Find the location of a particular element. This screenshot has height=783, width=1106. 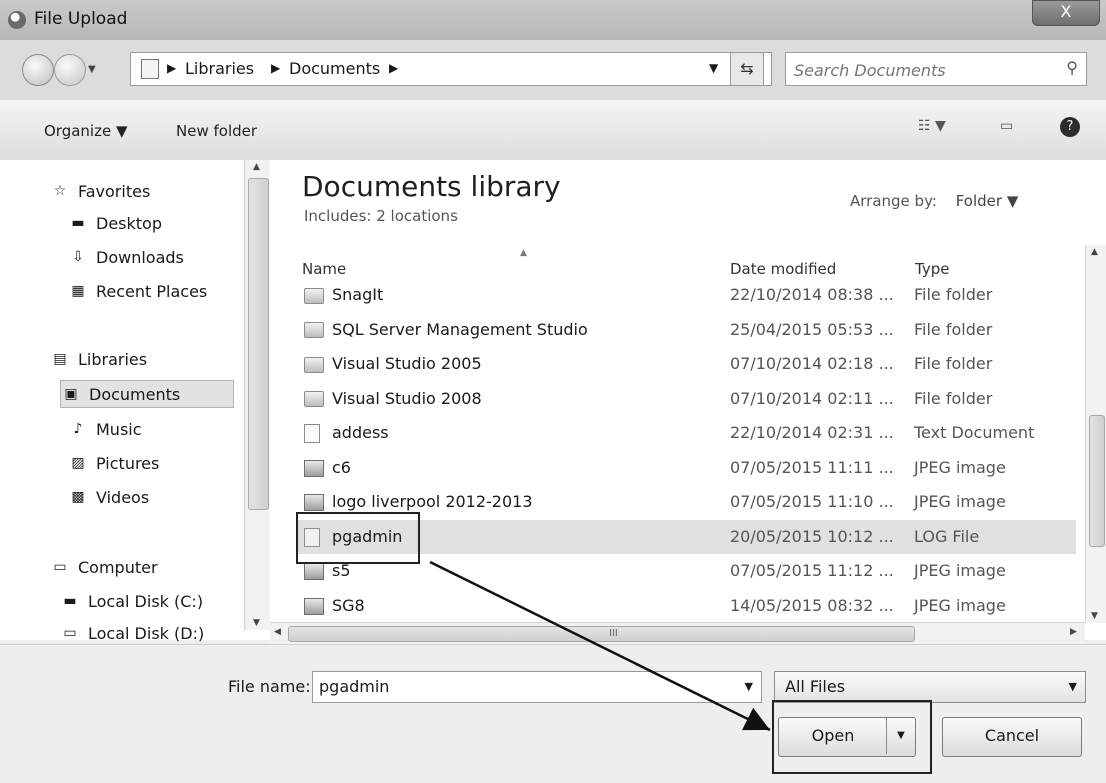

file-name-cell: c6 is located at coordinates (327, 467).